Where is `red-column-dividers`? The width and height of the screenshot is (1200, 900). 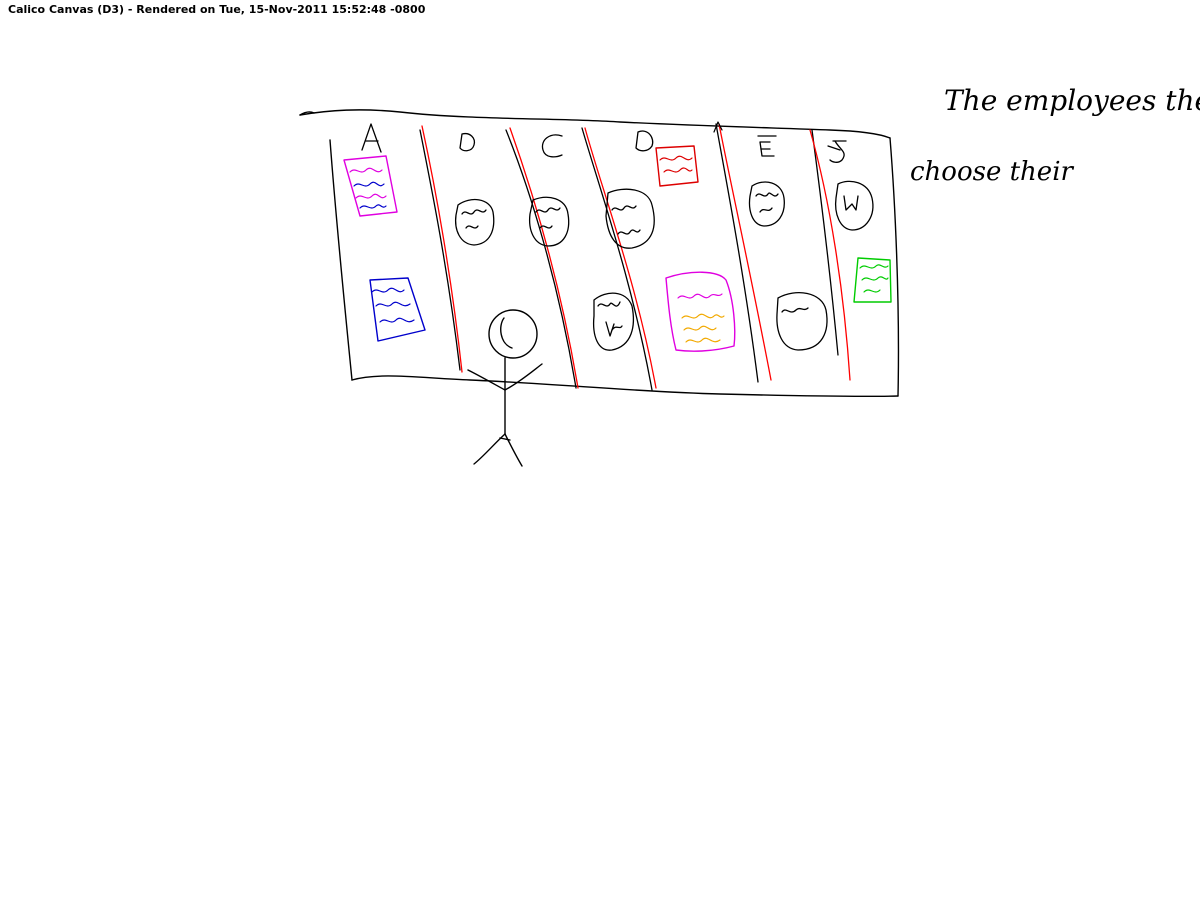
red-column-dividers is located at coordinates (636, 256).